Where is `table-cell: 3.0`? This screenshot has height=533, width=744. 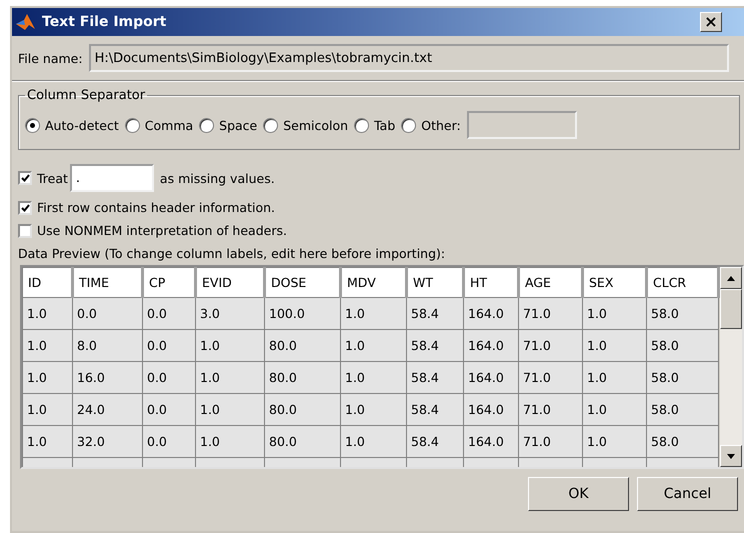
table-cell: 3.0 is located at coordinates (230, 314).